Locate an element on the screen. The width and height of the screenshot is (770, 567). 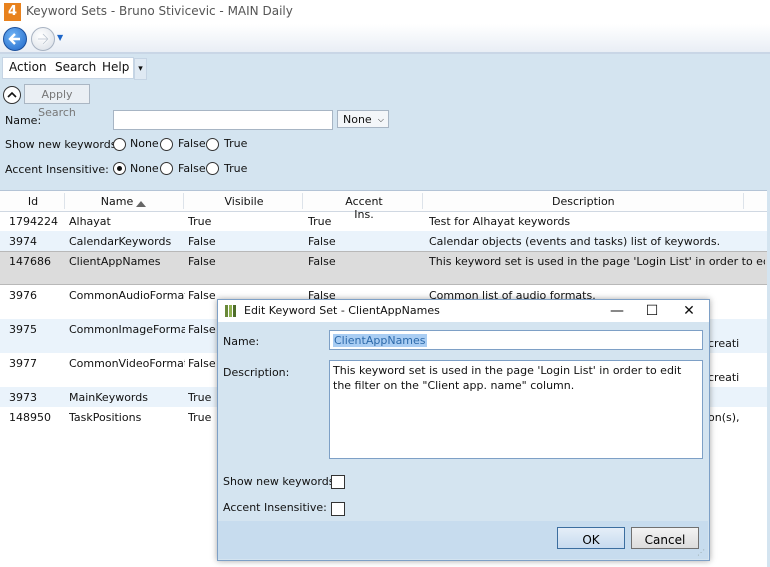
cell-name: Alhayat is located at coordinates (90, 221).